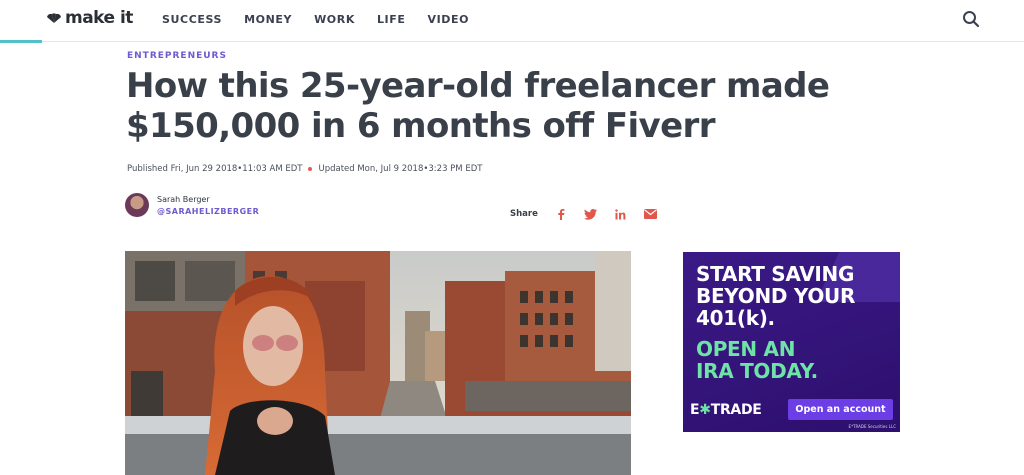 The height and width of the screenshot is (475, 1024). What do you see at coordinates (735, 318) in the screenshot?
I see `ad-headline-line-3: 401(k).` at bounding box center [735, 318].